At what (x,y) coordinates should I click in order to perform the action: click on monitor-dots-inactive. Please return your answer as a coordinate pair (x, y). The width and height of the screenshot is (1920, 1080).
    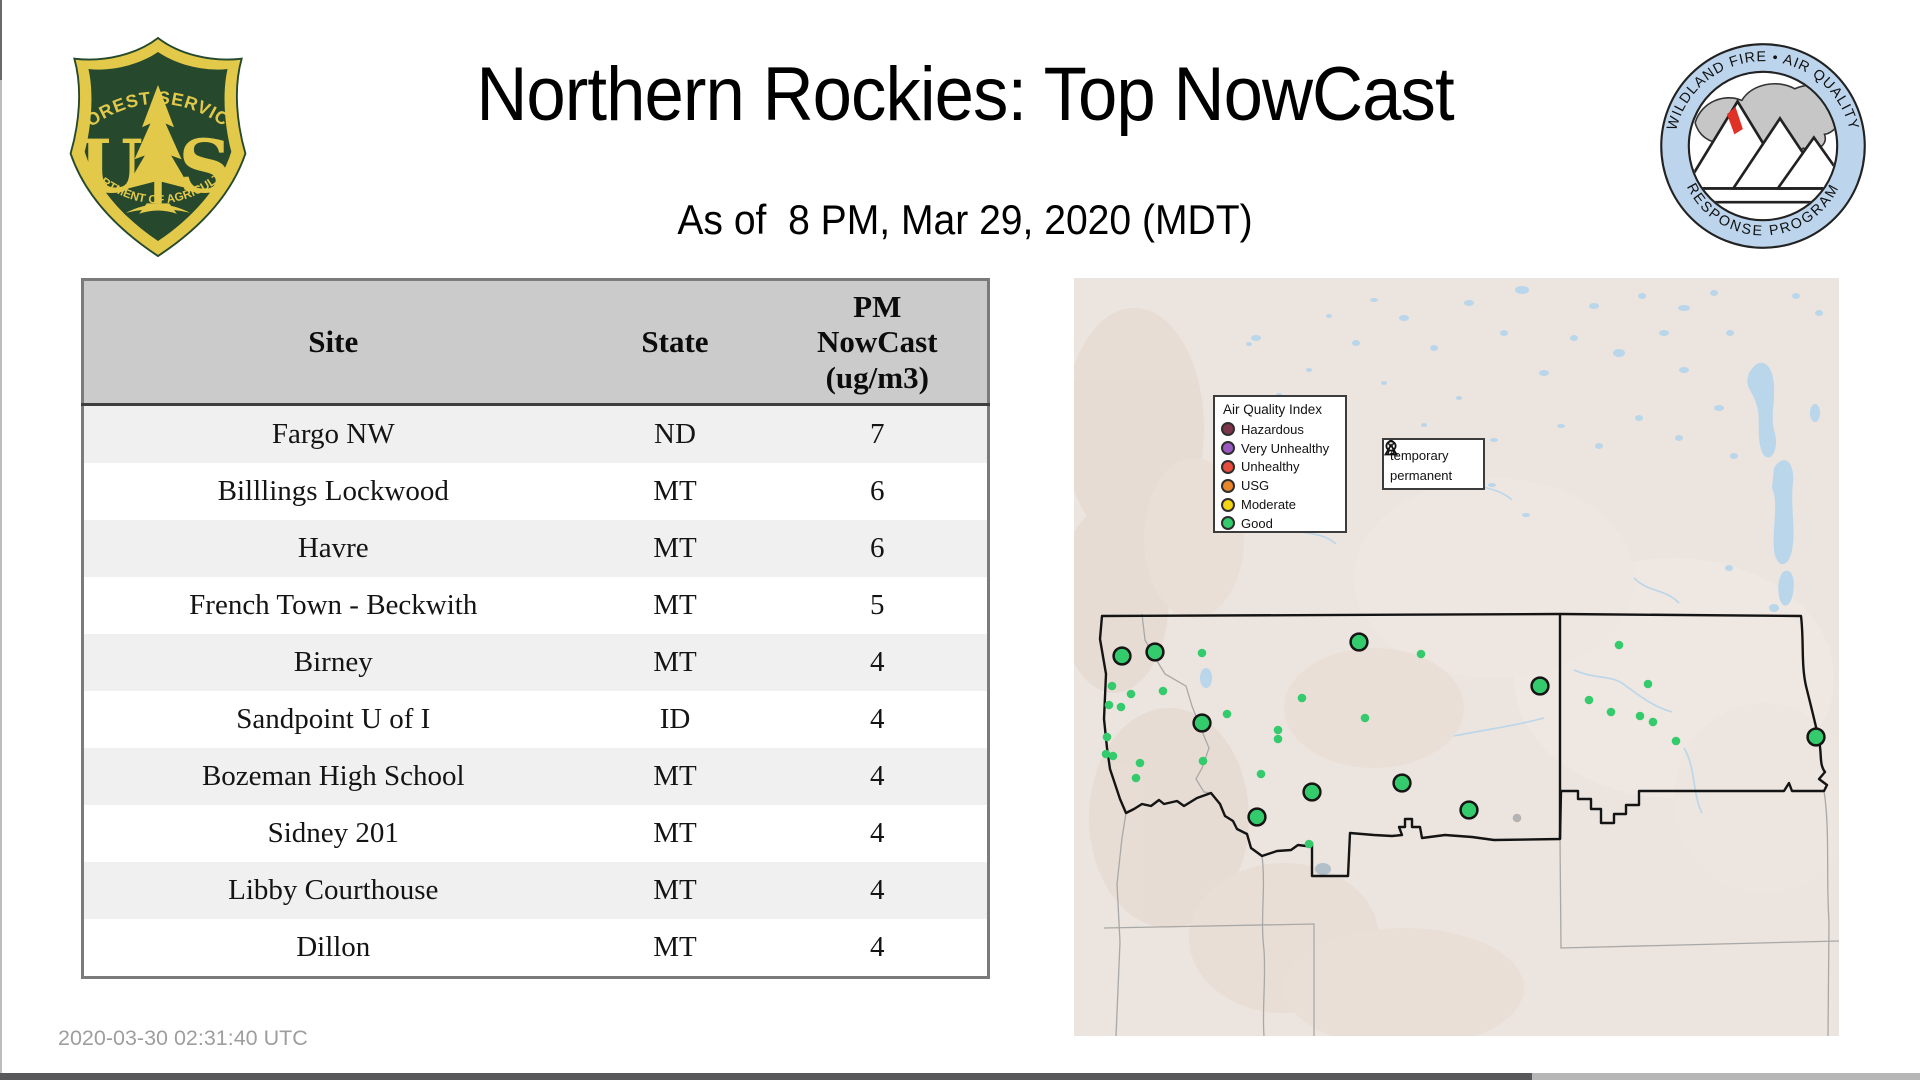
    Looking at the image, I should click on (1517, 818).